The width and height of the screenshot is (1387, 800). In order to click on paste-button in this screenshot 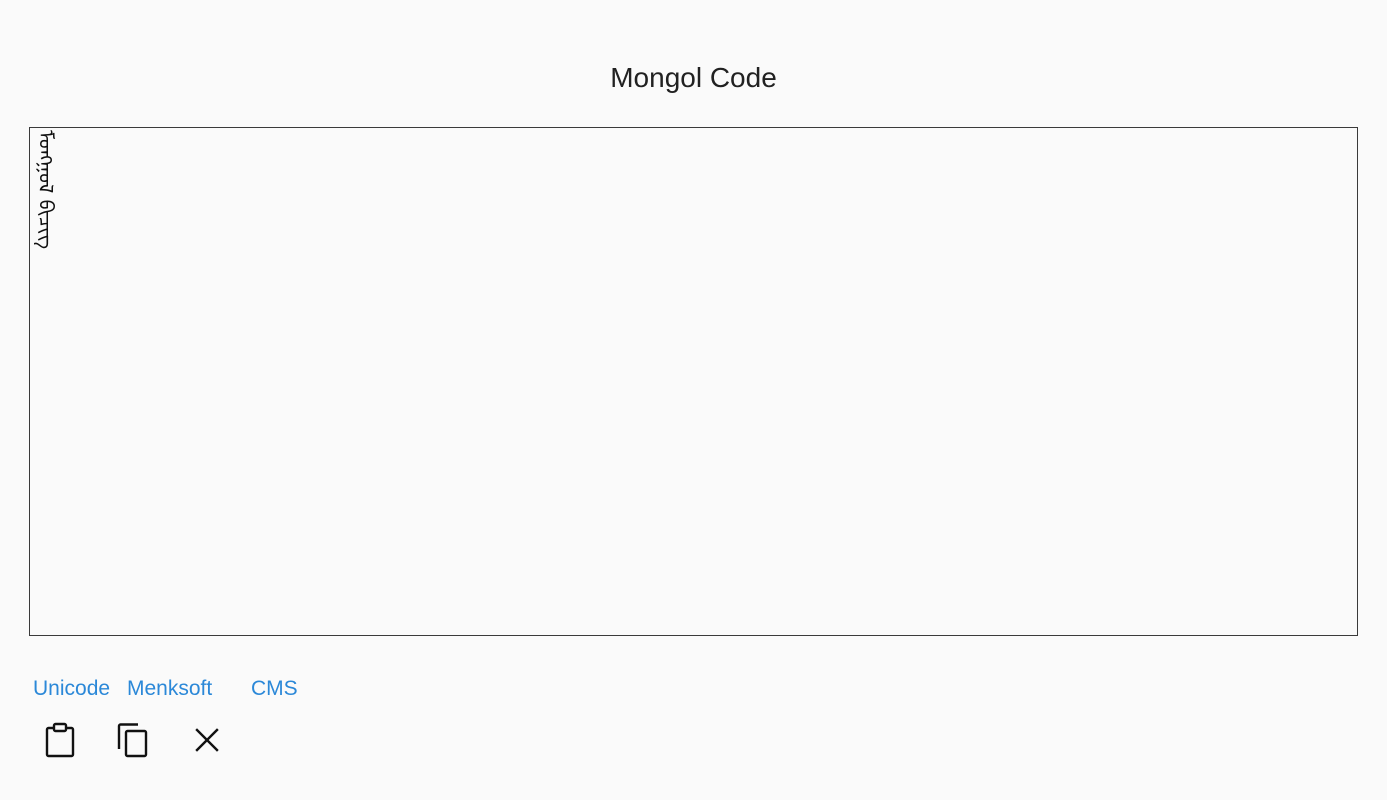, I will do `click(60, 740)`.